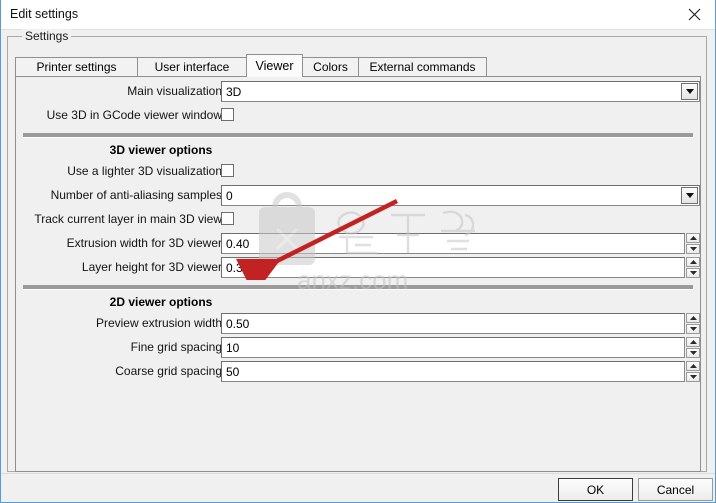 This screenshot has width=716, height=503. I want to click on tab-label: Viewer, so click(274, 66).